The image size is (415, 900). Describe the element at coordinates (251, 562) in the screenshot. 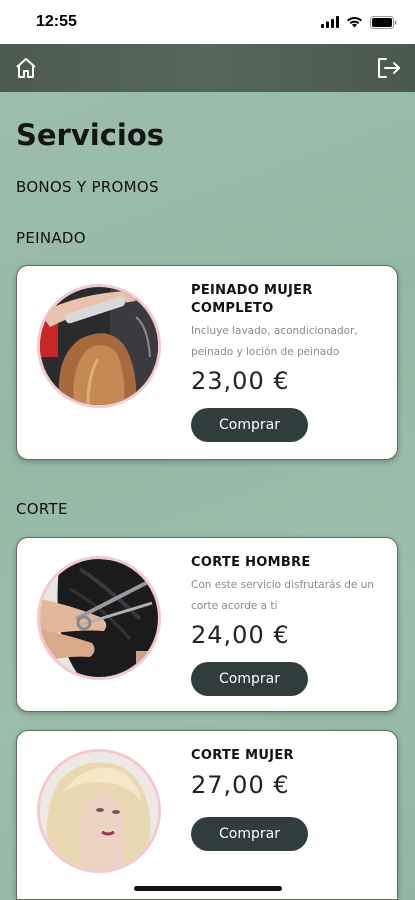

I see `service-name: CORTE HOMBRE` at that location.